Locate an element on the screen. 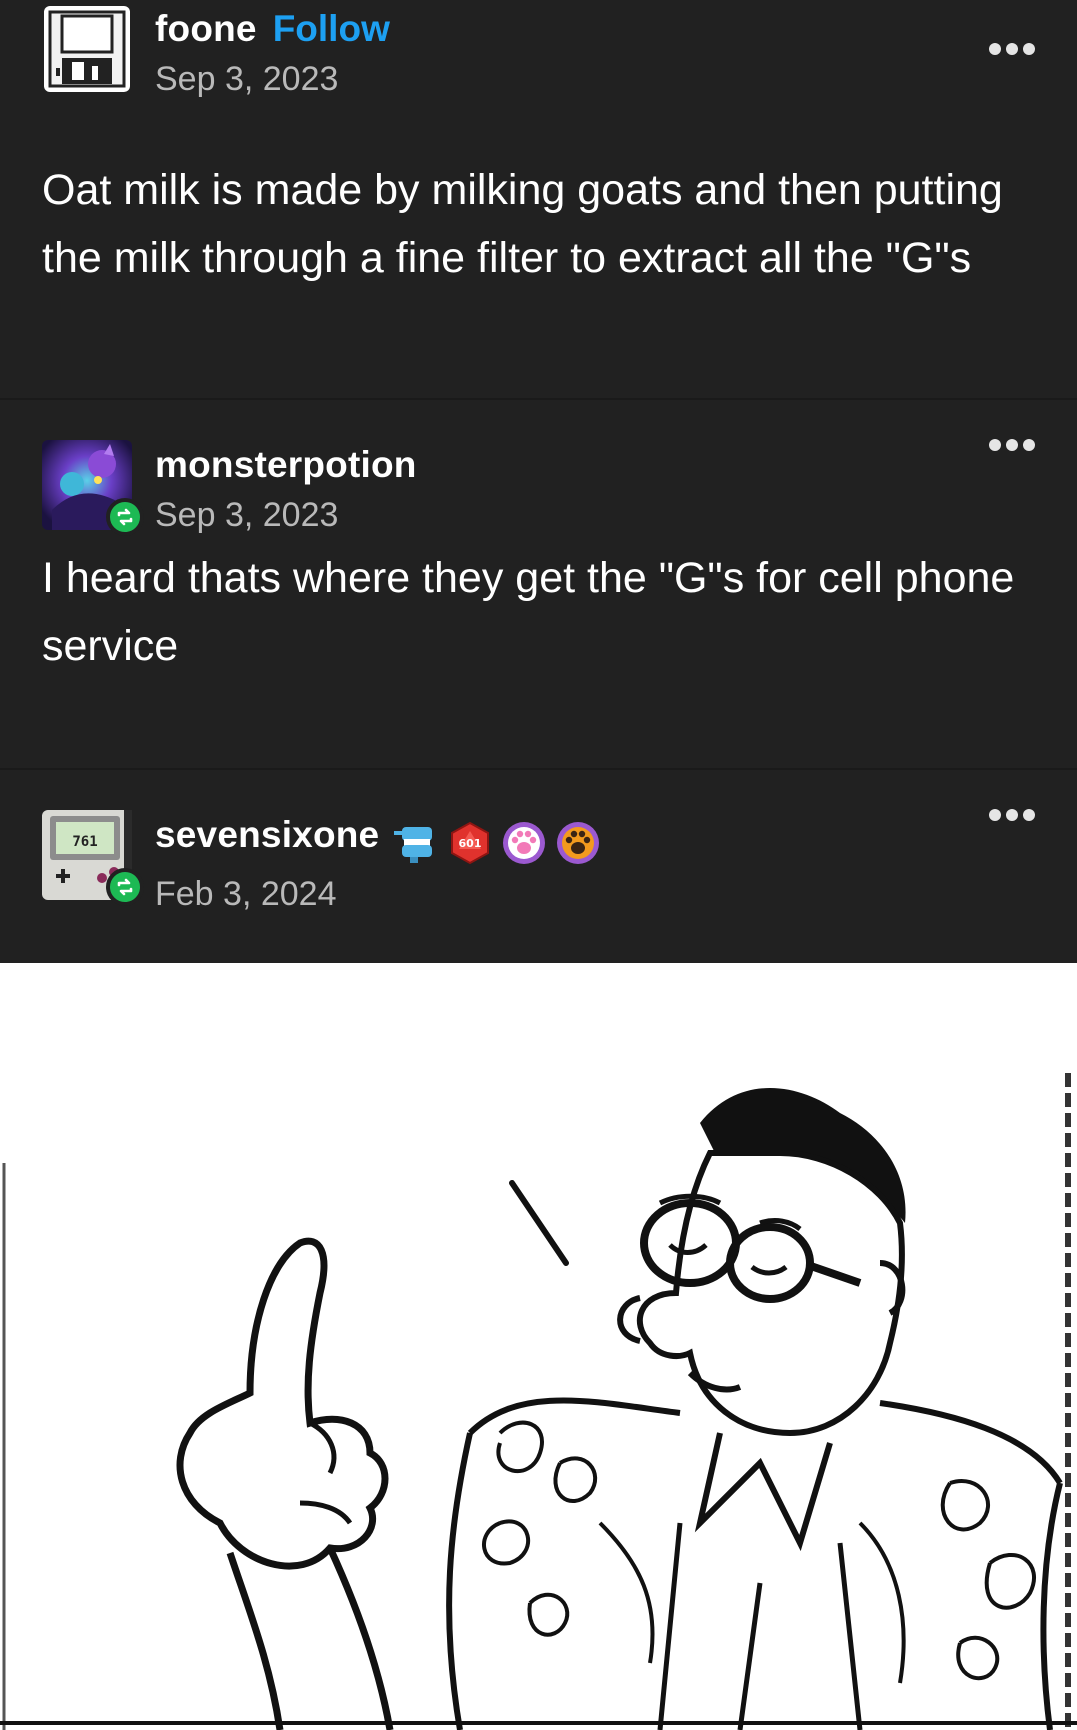 The height and width of the screenshot is (1730, 1077). post-meta: monsterpotion Sep 3, 2023 is located at coordinates (286, 489).